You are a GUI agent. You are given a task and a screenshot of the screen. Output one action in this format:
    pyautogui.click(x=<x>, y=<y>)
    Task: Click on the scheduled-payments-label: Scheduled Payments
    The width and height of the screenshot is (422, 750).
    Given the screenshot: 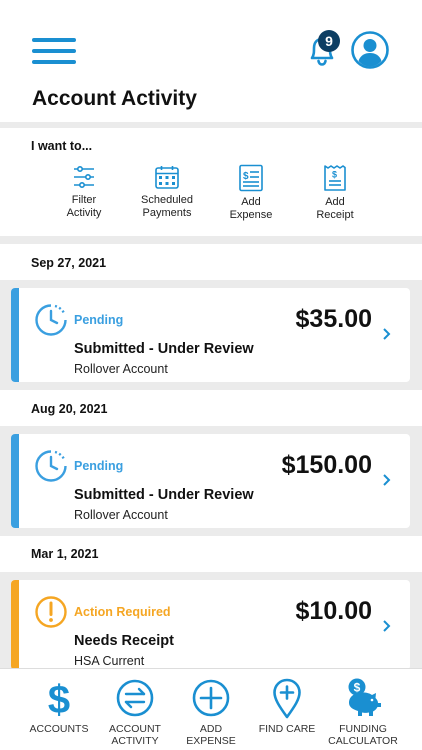 What is the action you would take?
    pyautogui.click(x=167, y=206)
    